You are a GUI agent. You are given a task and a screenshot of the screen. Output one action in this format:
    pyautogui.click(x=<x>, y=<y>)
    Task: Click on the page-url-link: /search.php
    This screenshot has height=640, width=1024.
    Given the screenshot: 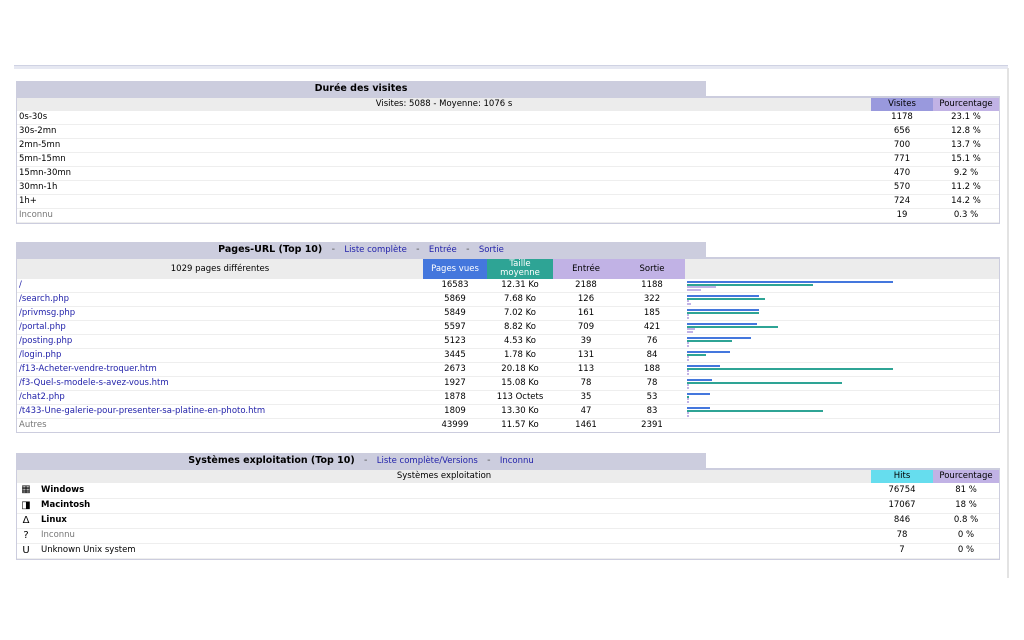 What is the action you would take?
    pyautogui.click(x=220, y=299)
    